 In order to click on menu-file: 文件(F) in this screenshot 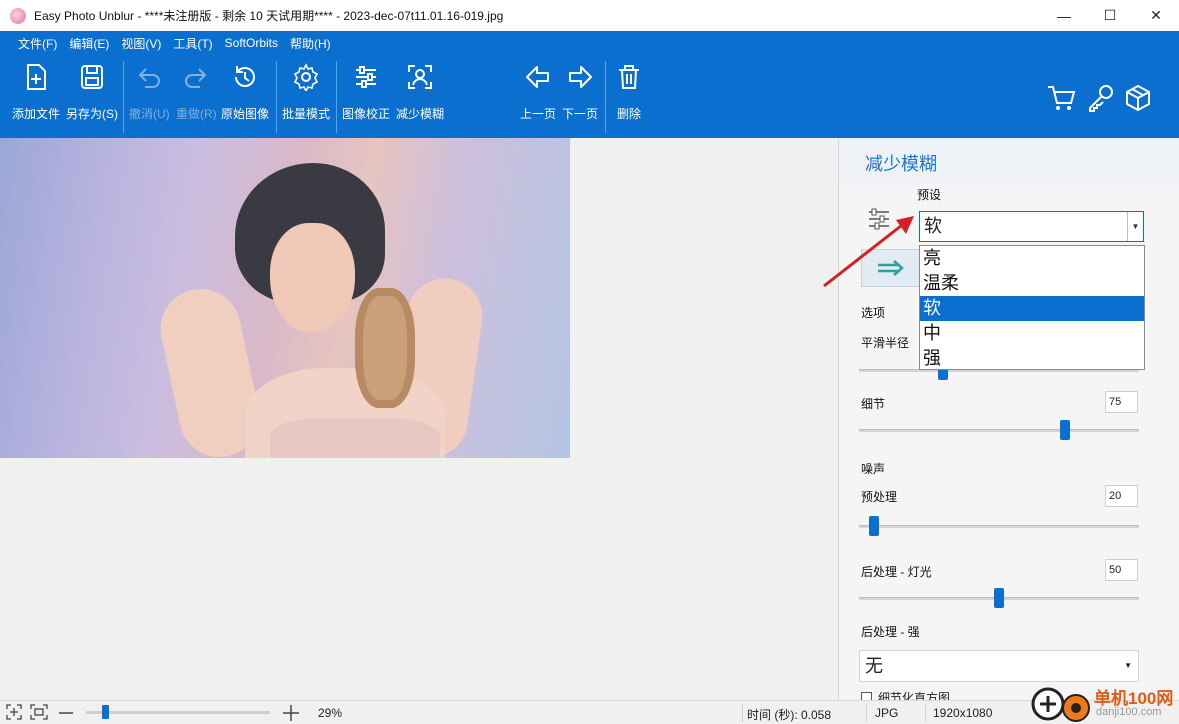, I will do `click(37, 43)`.